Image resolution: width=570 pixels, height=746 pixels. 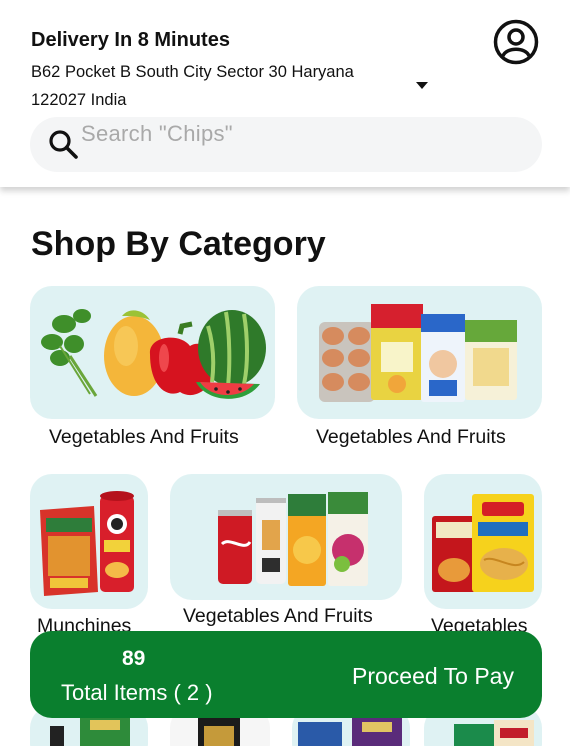 I want to click on search-icon, so click(x=63, y=144).